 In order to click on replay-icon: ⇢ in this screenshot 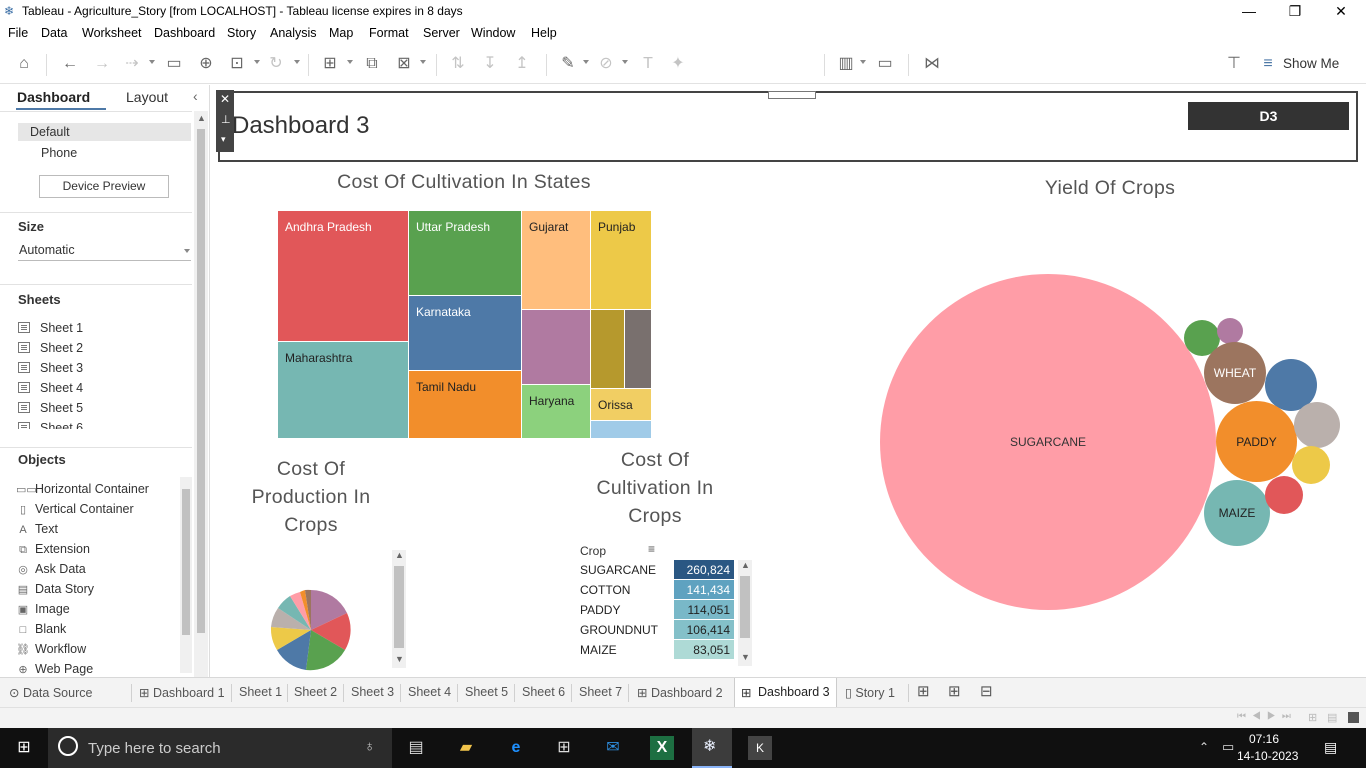, I will do `click(132, 64)`.